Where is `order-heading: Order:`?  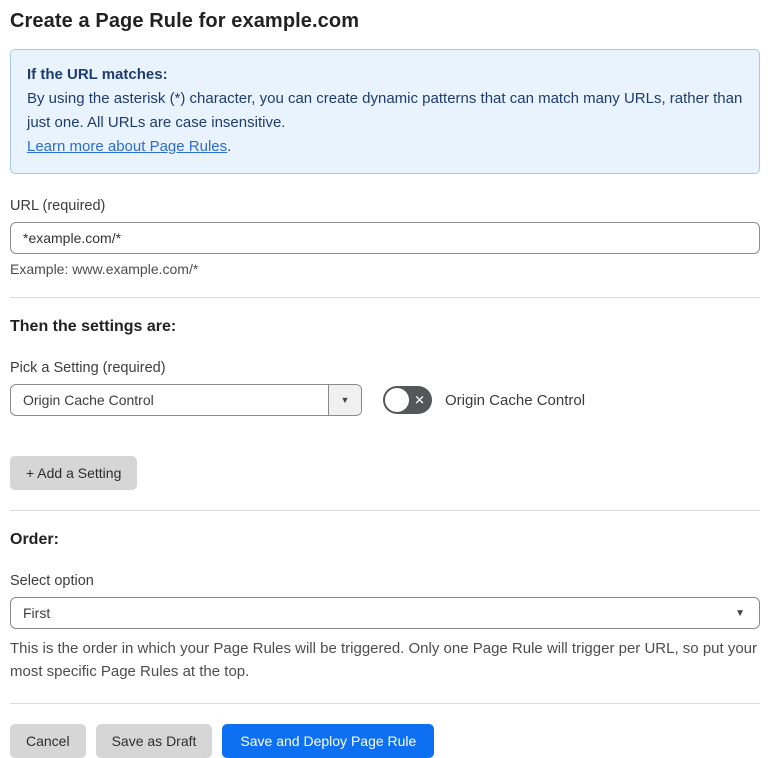 order-heading: Order: is located at coordinates (34, 539).